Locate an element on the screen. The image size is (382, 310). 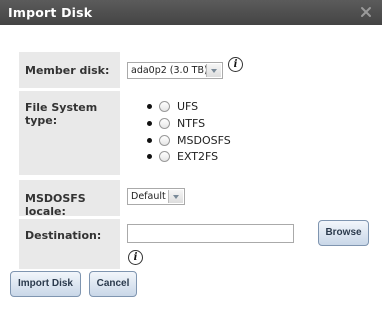
locale-label-cell: MSDOSFS locale: is located at coordinates (69, 199).